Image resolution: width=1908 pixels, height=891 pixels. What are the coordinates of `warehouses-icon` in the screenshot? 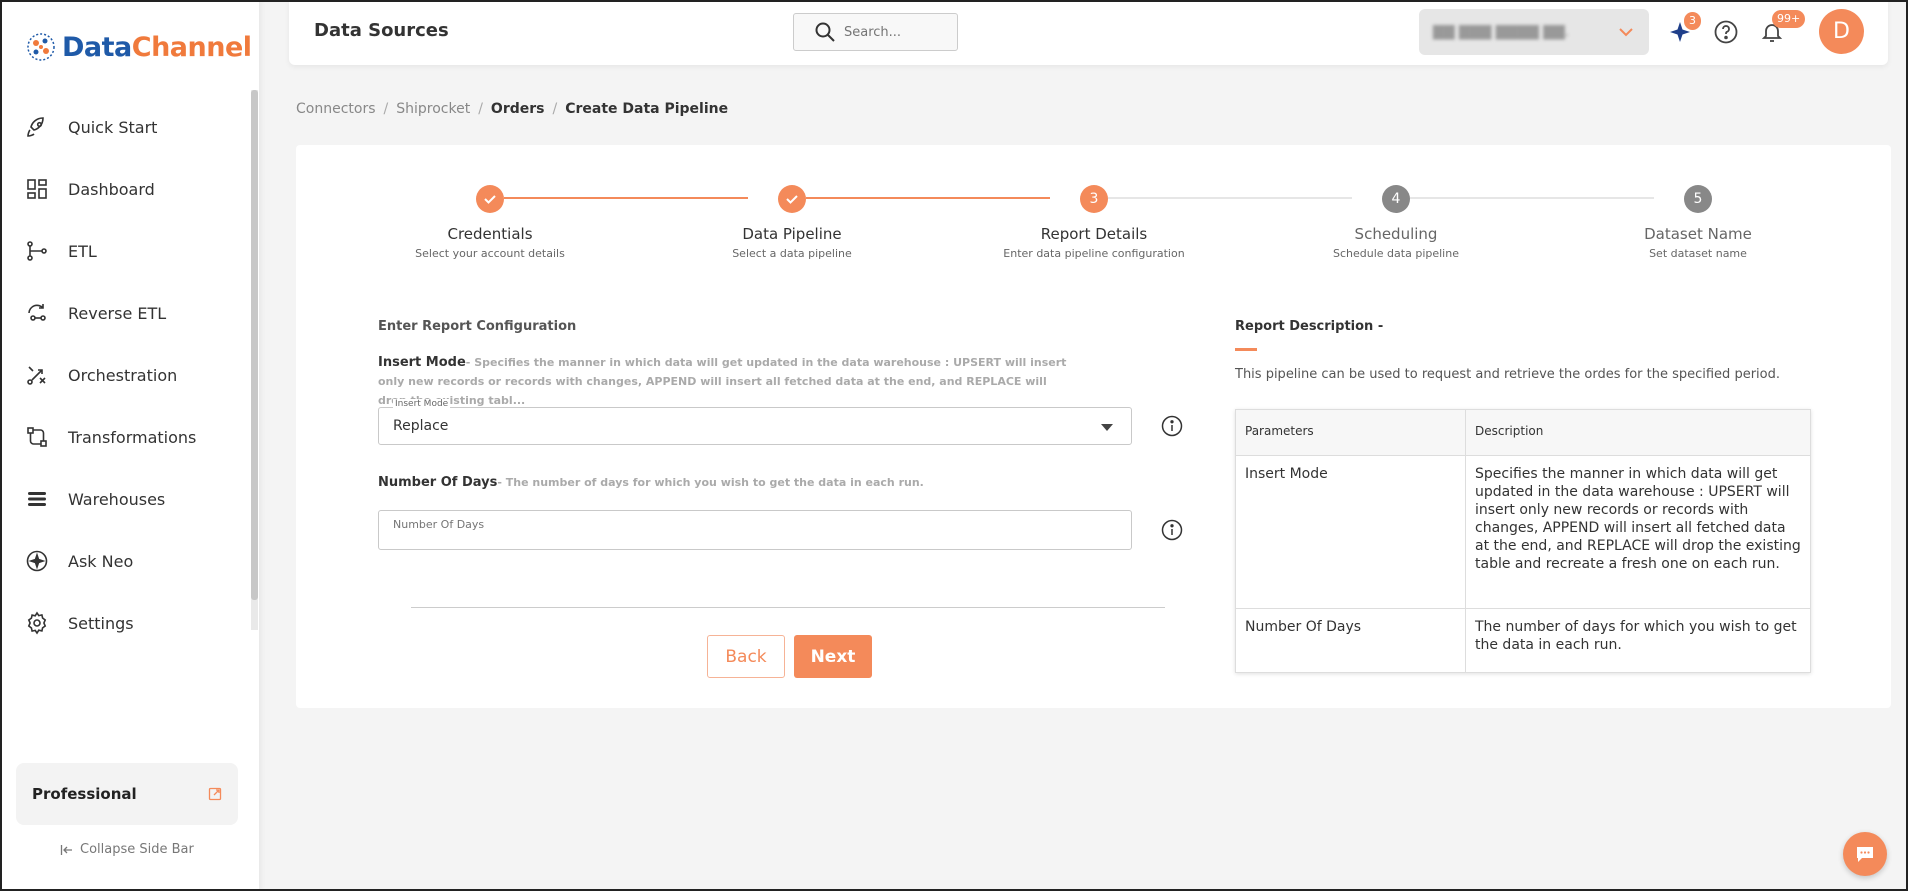 It's located at (37, 499).